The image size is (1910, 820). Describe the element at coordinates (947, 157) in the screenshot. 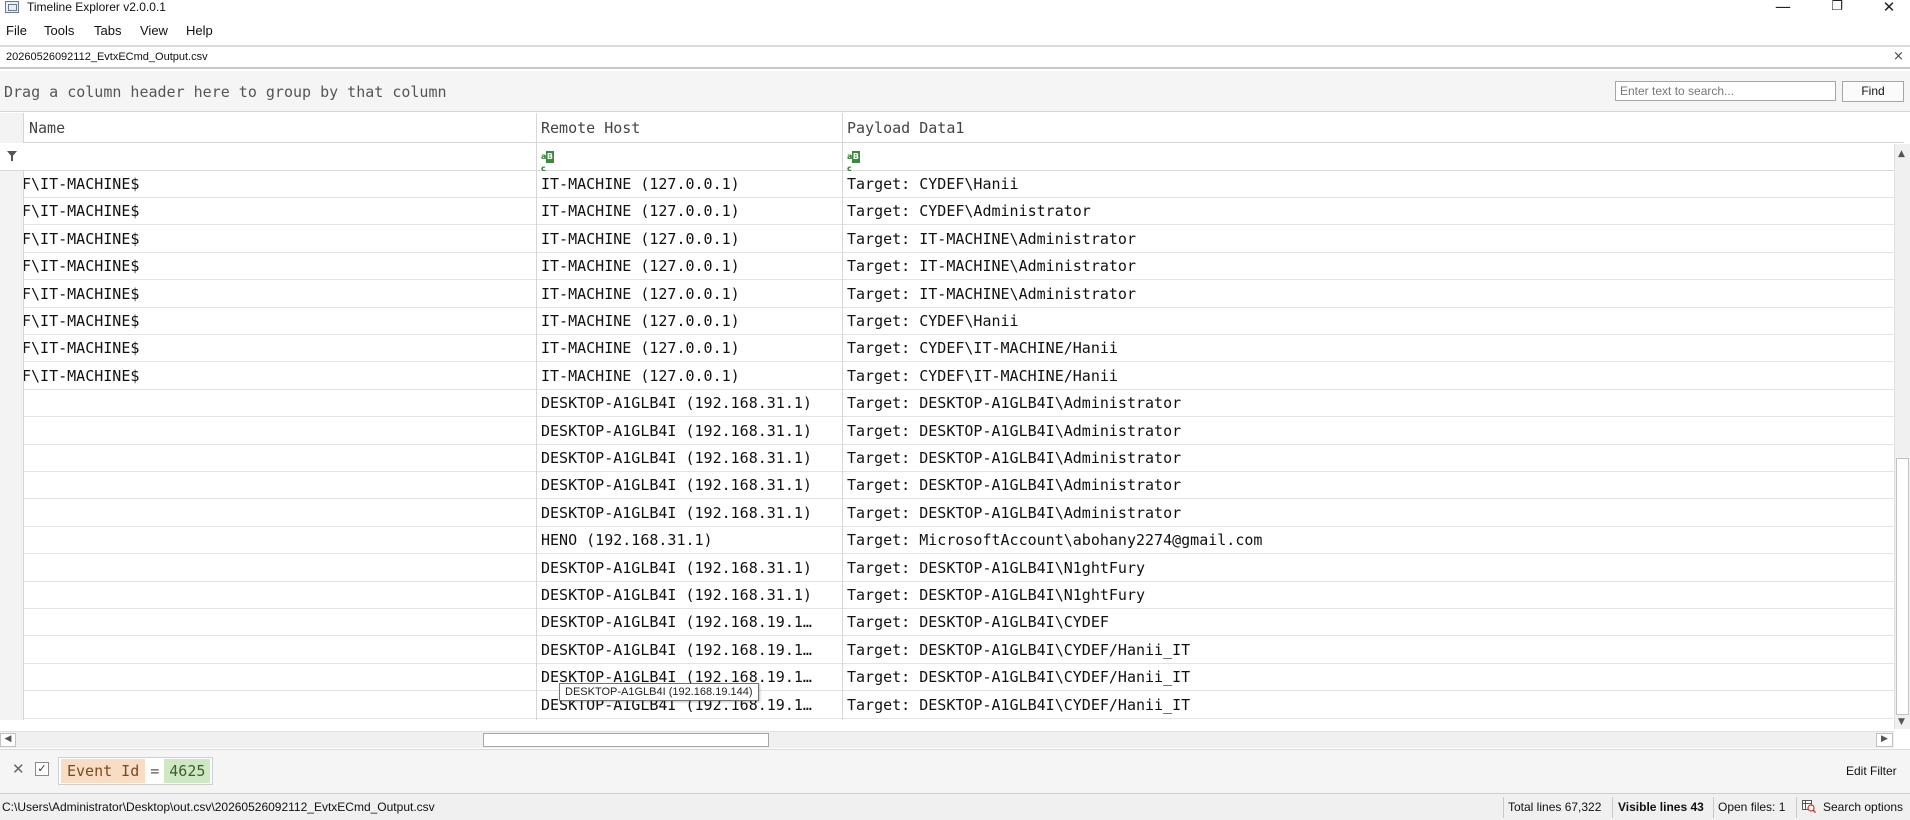

I see `auto-filter-row` at that location.